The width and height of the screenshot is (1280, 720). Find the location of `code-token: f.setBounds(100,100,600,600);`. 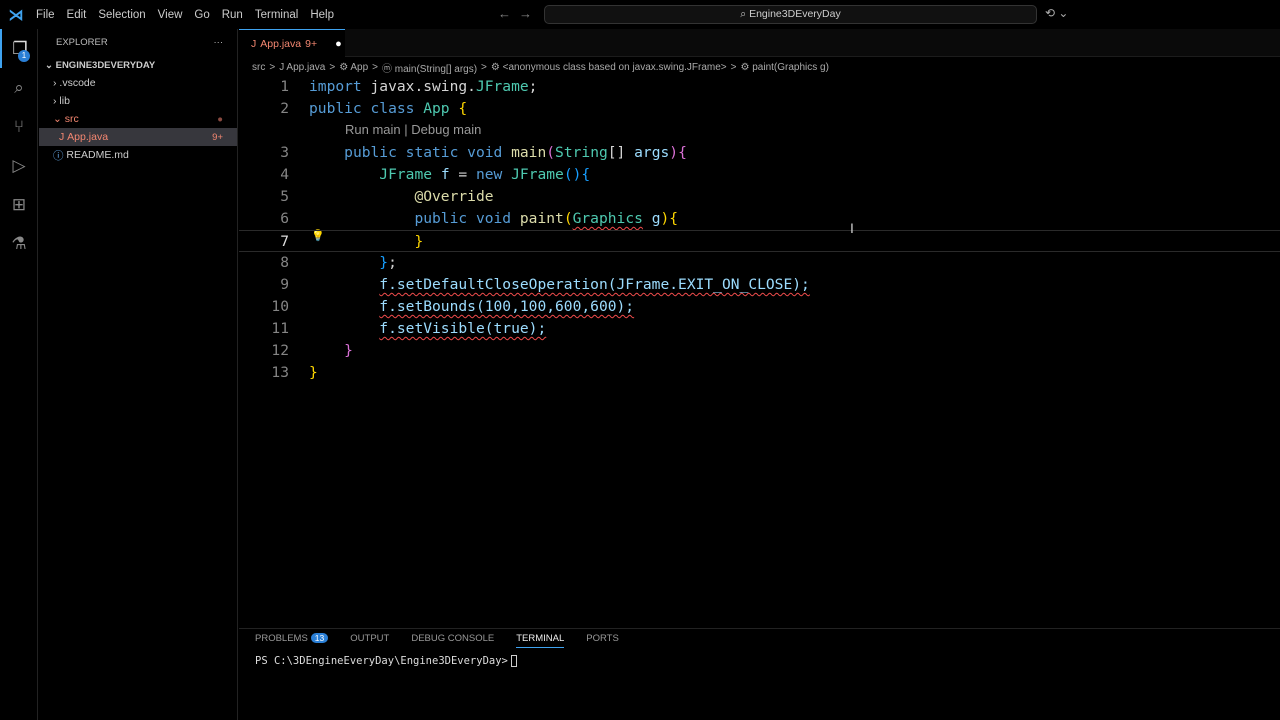

code-token: f.setBounds(100,100,600,600); is located at coordinates (507, 306).